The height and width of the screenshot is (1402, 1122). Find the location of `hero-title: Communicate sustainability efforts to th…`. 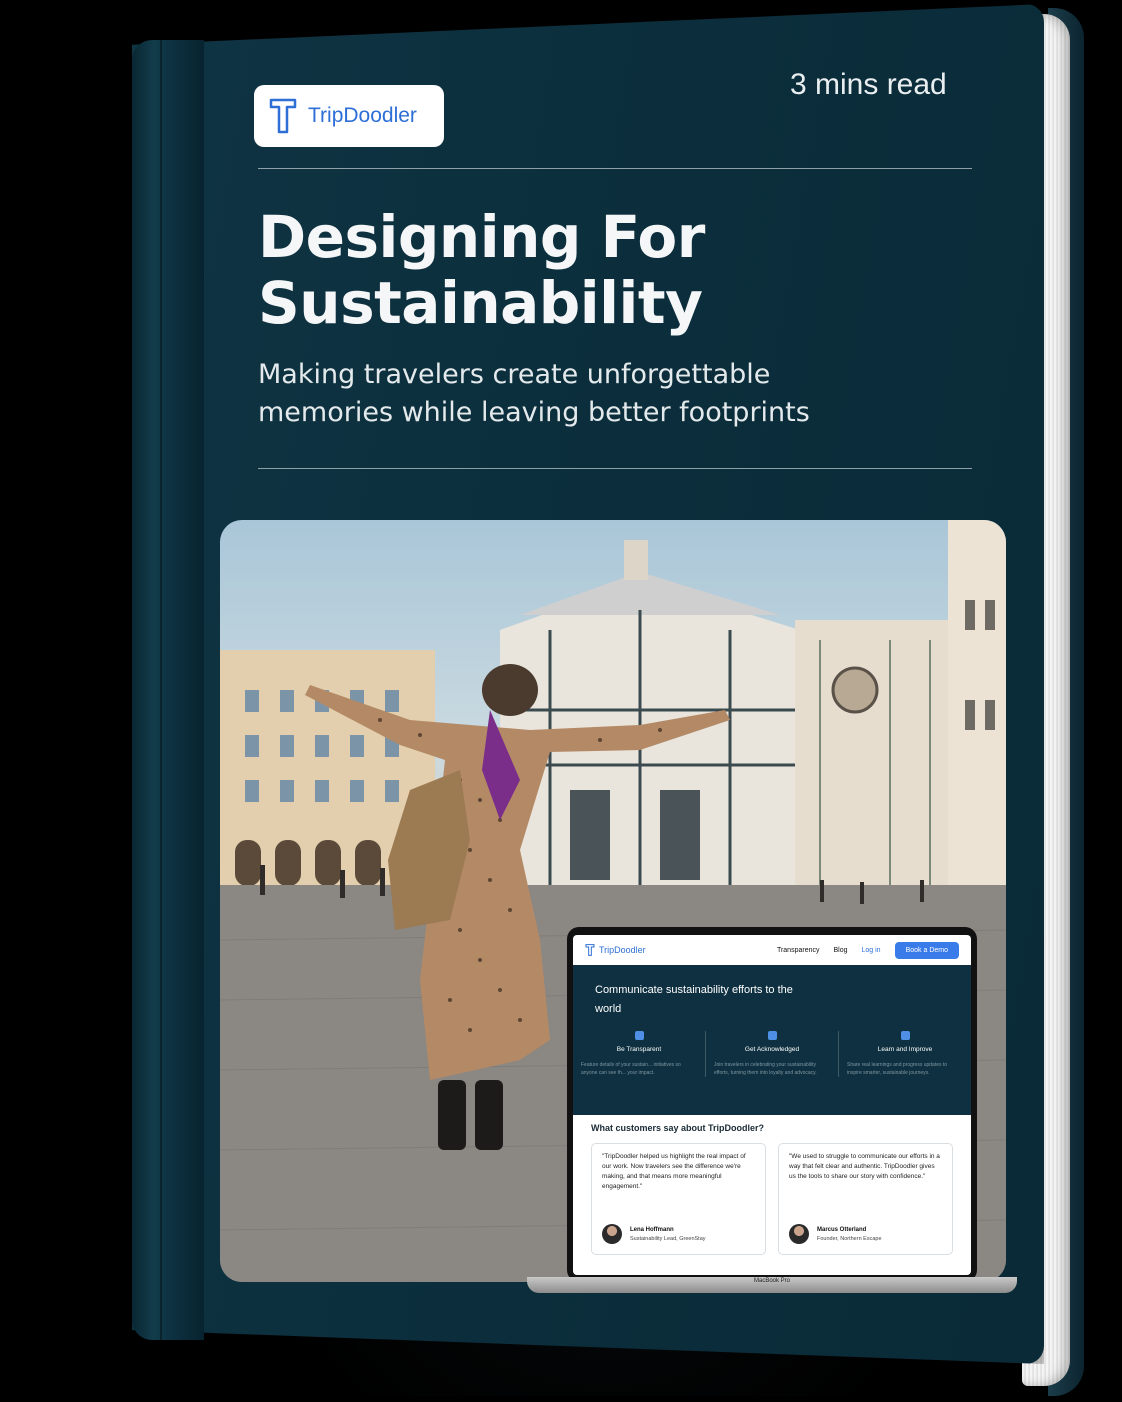

hero-title: Communicate sustainability efforts to th… is located at coordinates (694, 999).